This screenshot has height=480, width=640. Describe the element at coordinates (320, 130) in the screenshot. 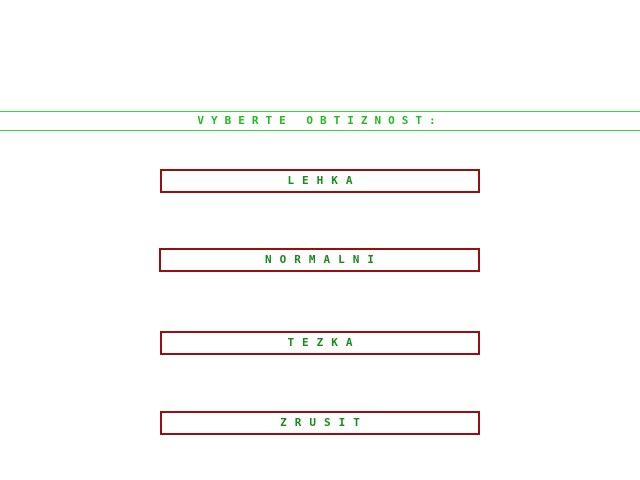

I see `title-bottom-rule` at that location.